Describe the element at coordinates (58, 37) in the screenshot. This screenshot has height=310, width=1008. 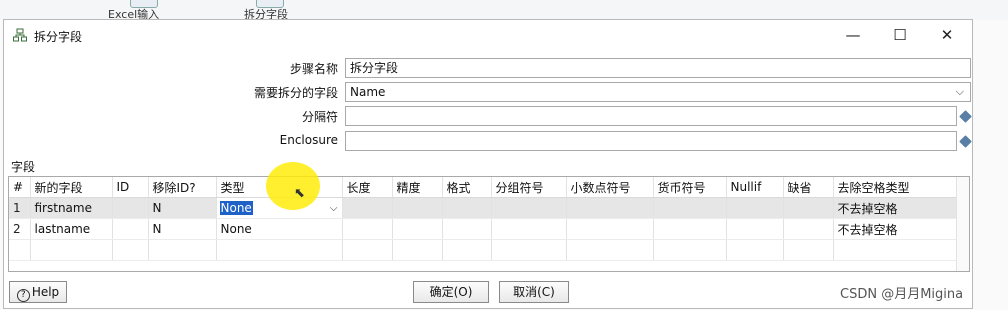
I see `dialog-title: 拆分字段` at that location.